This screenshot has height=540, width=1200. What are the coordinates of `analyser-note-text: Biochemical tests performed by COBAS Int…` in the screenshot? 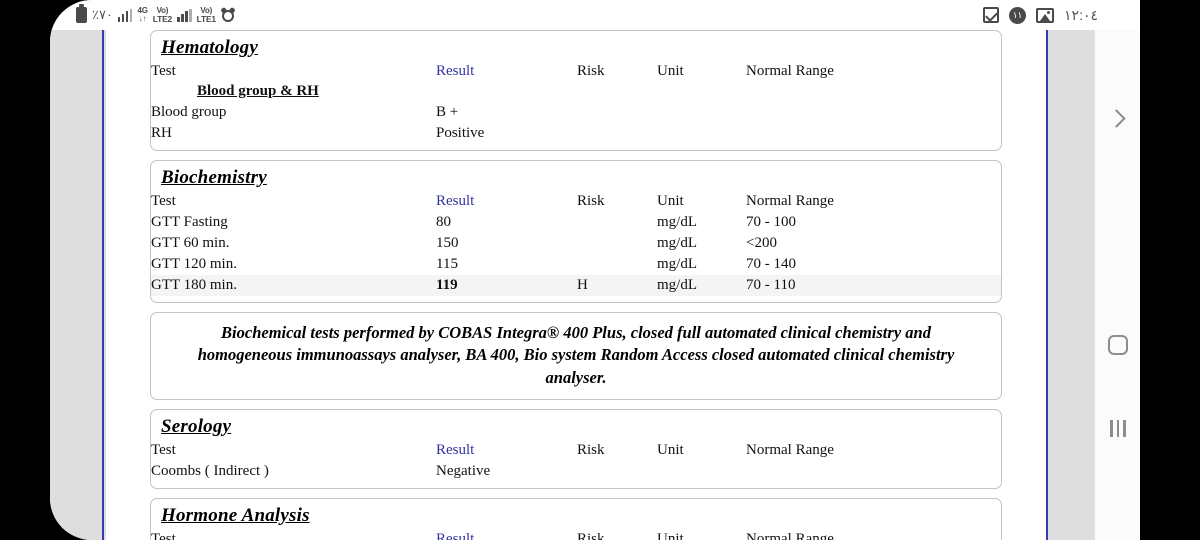 It's located at (576, 355).